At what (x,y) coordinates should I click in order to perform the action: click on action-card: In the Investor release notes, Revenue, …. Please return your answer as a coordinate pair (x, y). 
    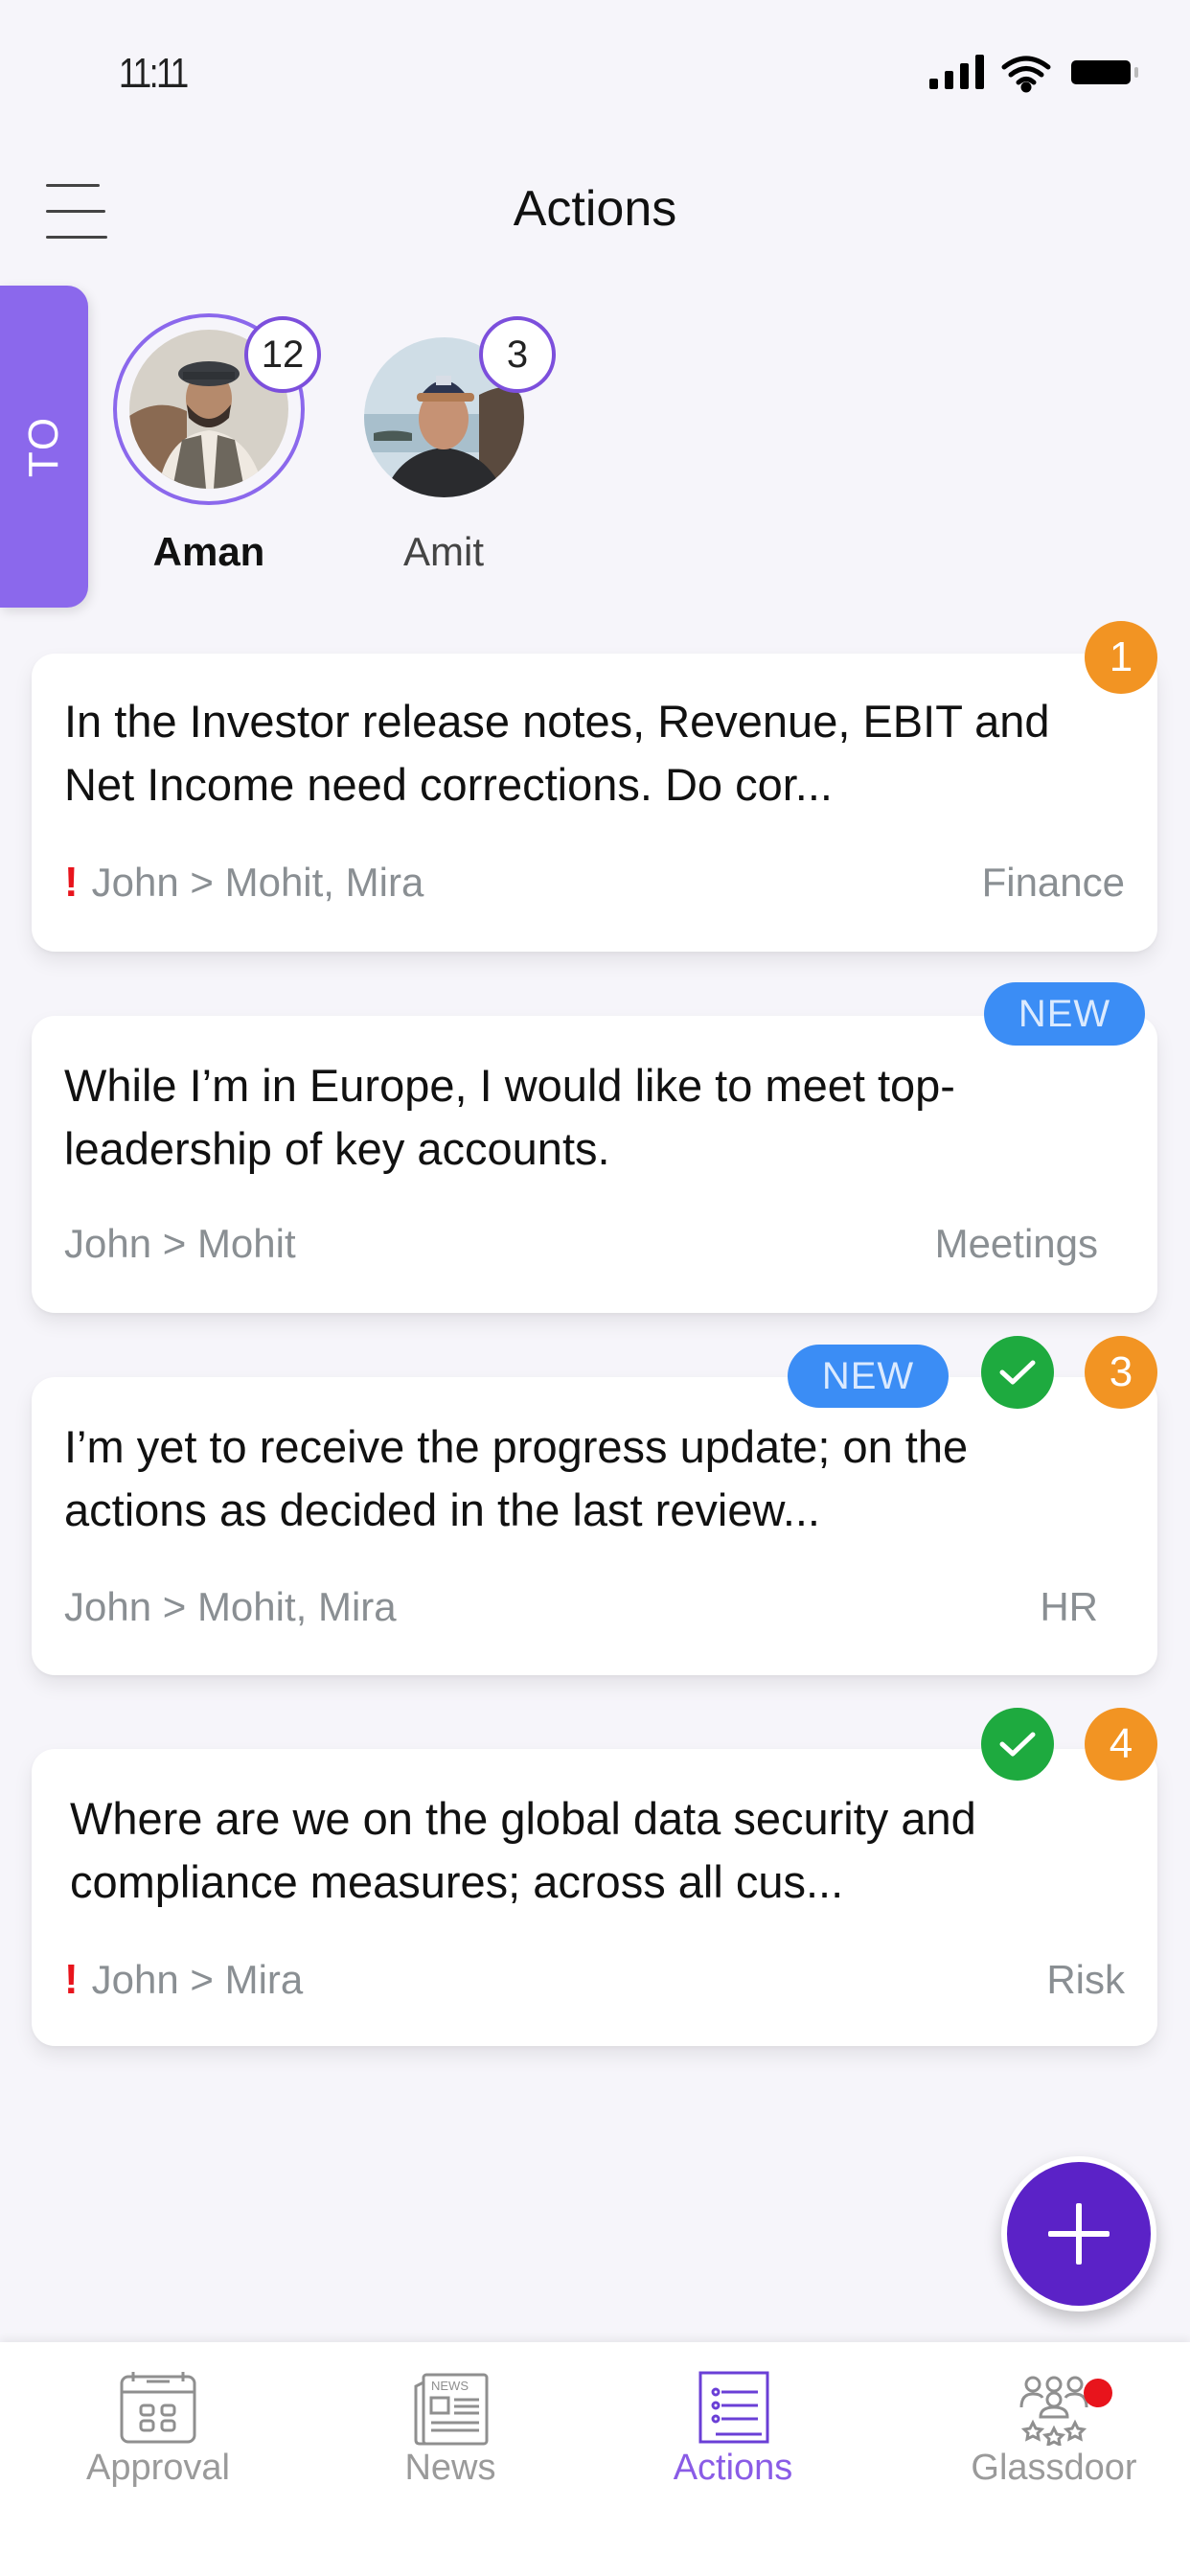
    Looking at the image, I should click on (594, 786).